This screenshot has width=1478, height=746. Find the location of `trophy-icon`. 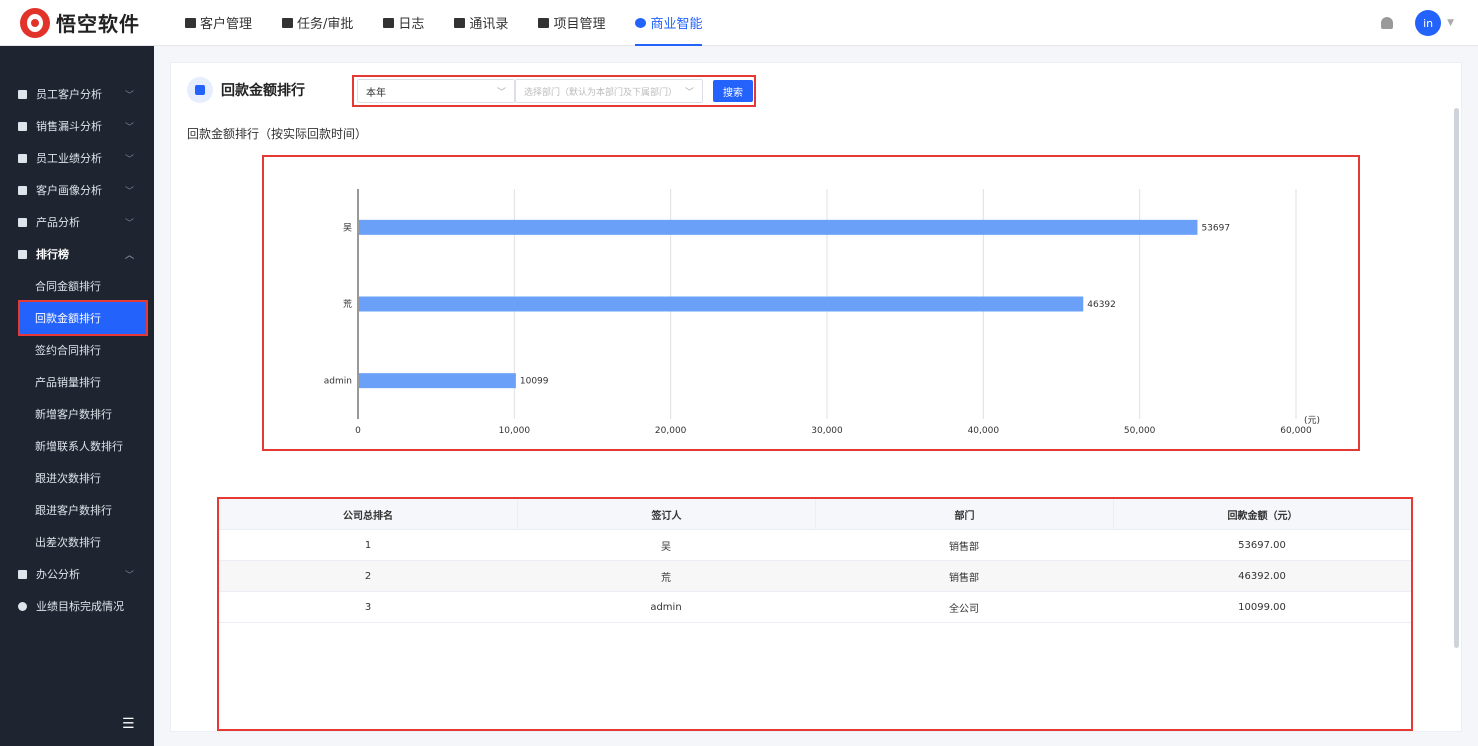

trophy-icon is located at coordinates (22, 254).